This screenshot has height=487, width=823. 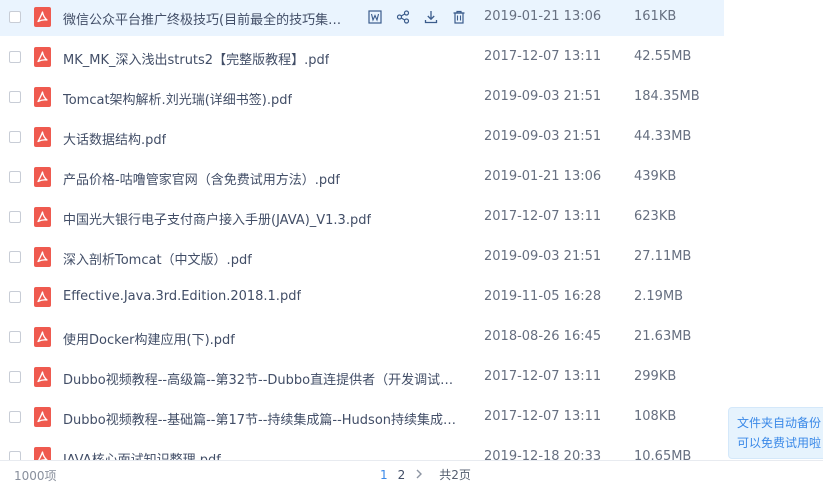 I want to click on file-name: 中国光大银行电子支付商户接入手册(JAVA)_V1.3.pdf, so click(x=217, y=218).